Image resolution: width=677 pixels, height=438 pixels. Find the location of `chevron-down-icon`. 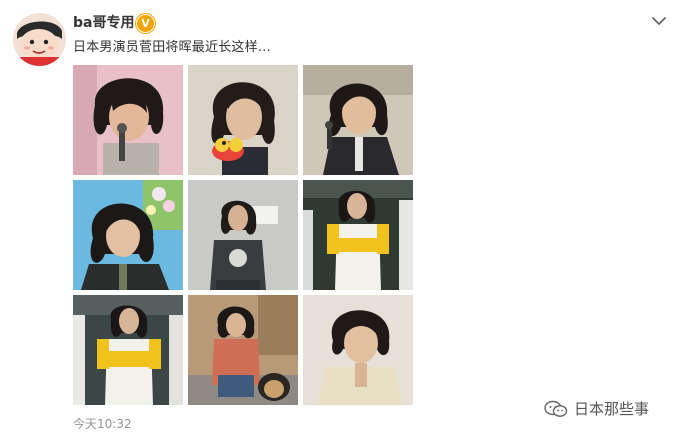

chevron-down-icon is located at coordinates (659, 21).